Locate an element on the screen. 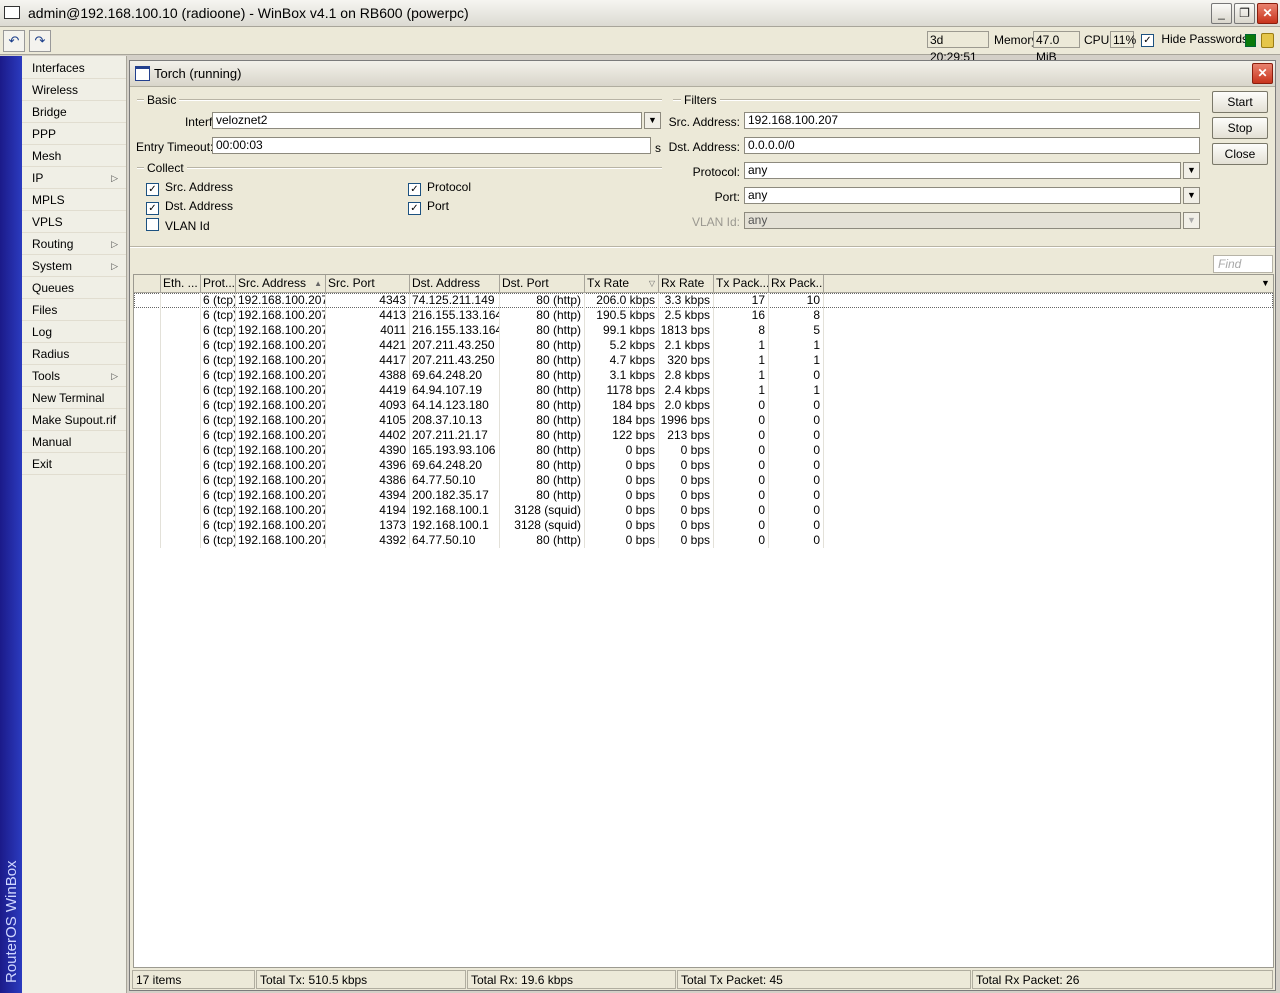 The width and height of the screenshot is (1280, 993). undo-button: ↶ is located at coordinates (14, 41).